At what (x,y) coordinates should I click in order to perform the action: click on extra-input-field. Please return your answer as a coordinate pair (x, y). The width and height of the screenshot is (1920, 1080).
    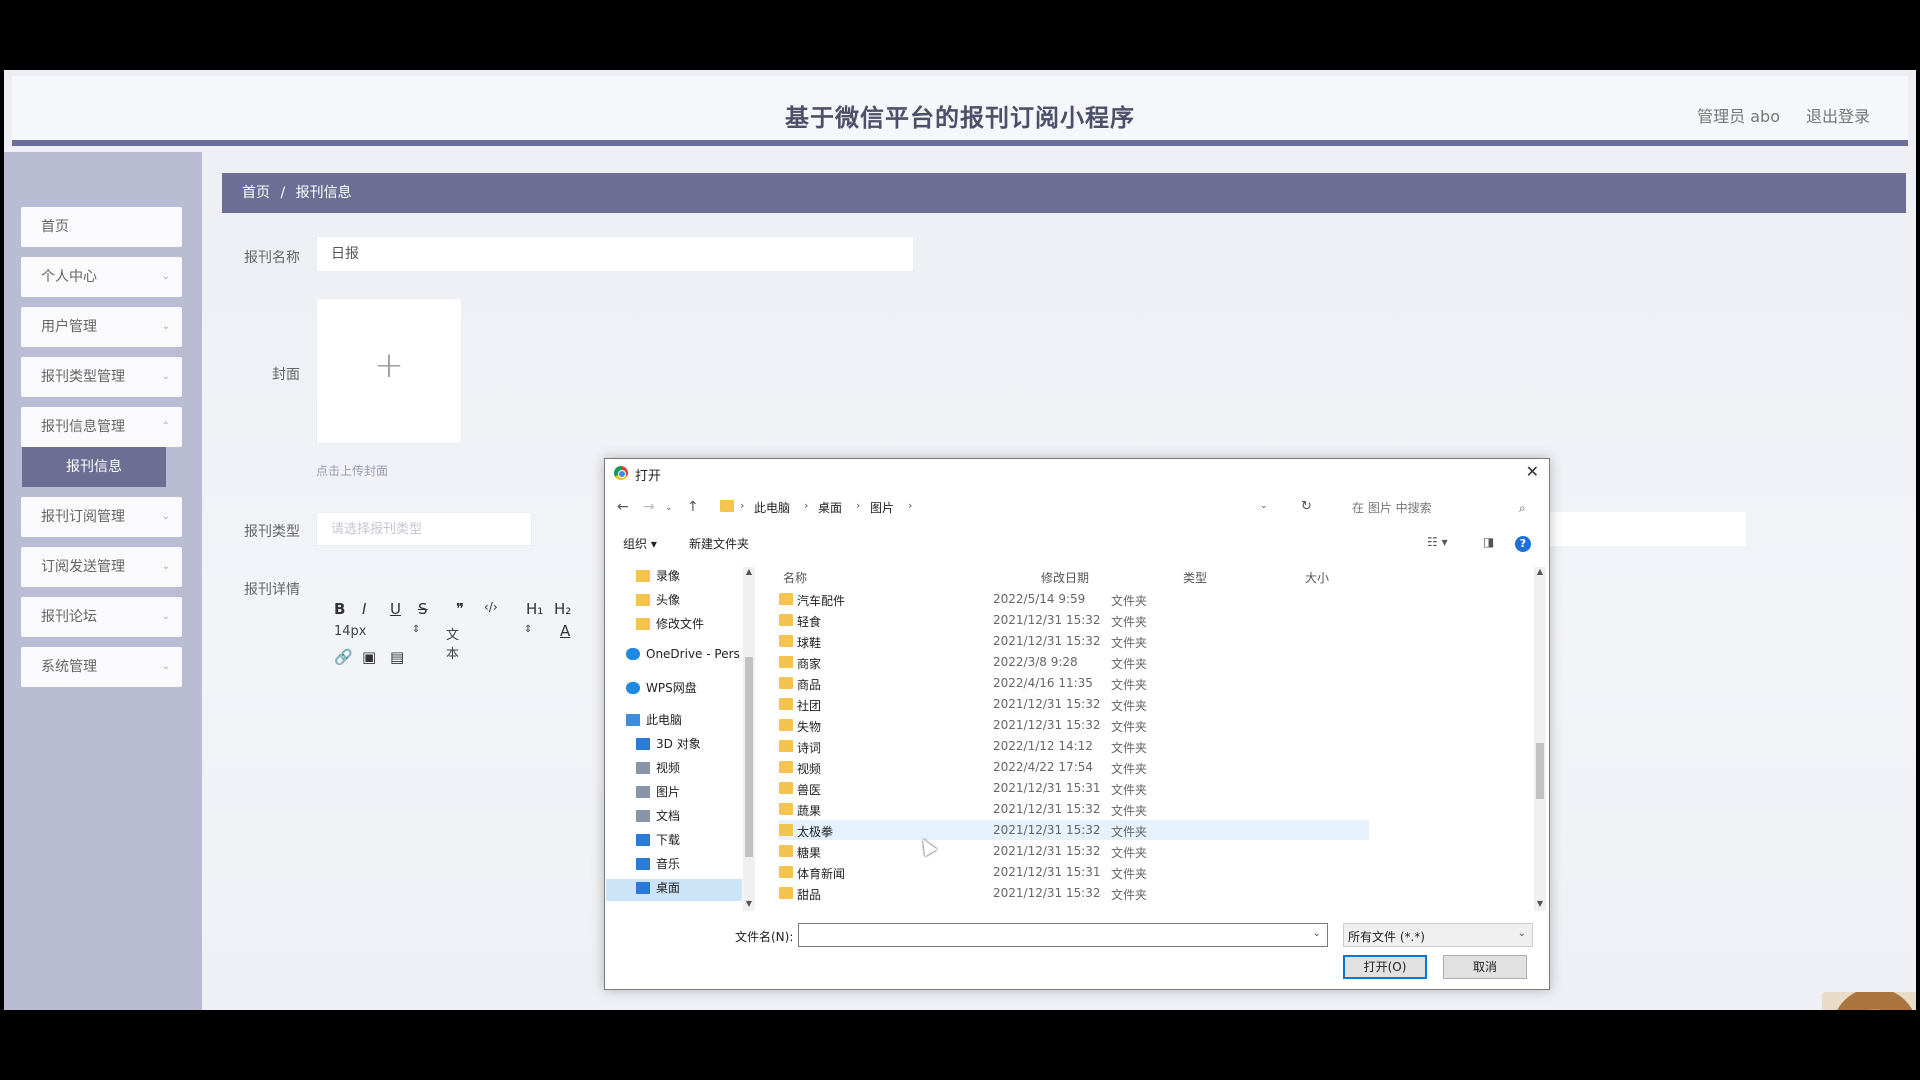
    Looking at the image, I should click on (1648, 529).